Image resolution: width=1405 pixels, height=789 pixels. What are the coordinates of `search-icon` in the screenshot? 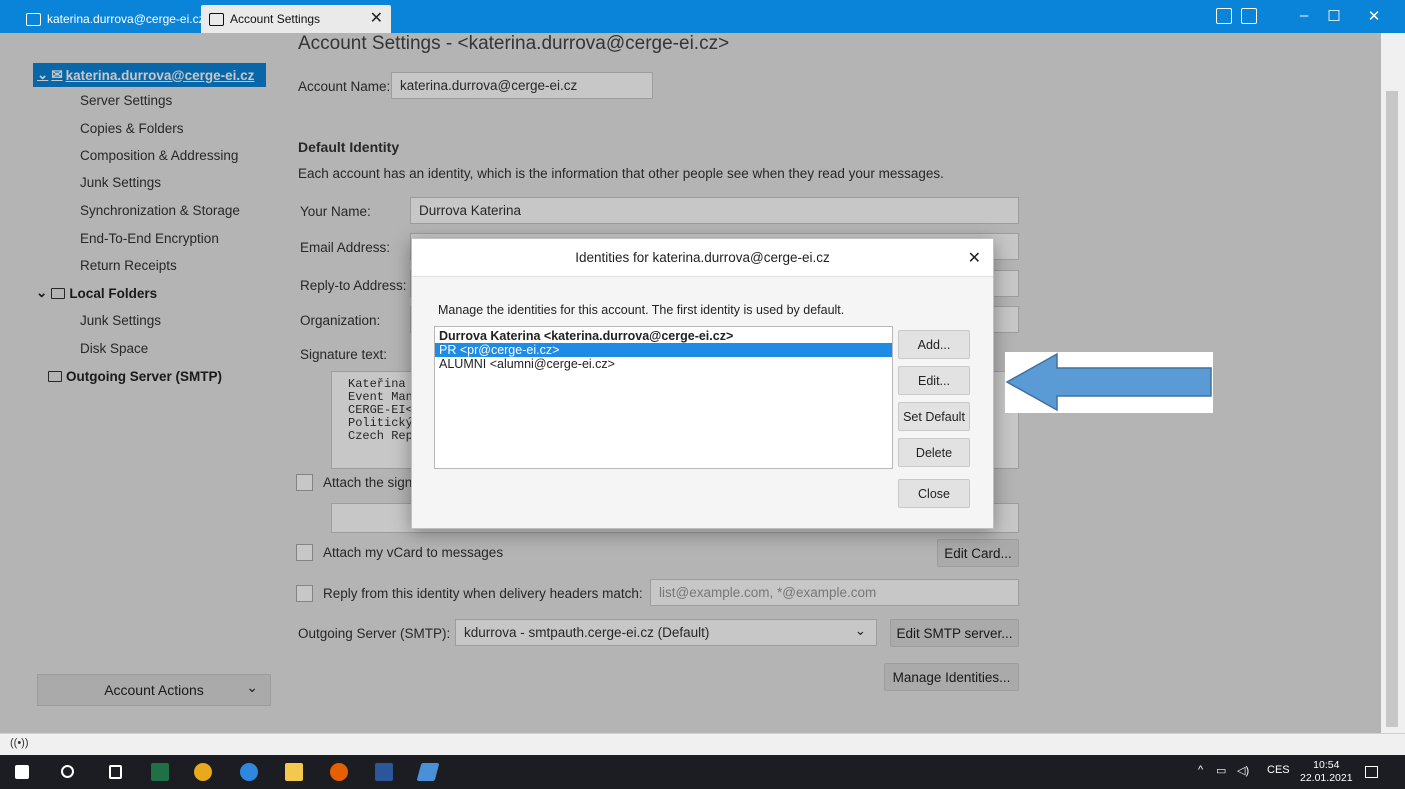 It's located at (67, 771).